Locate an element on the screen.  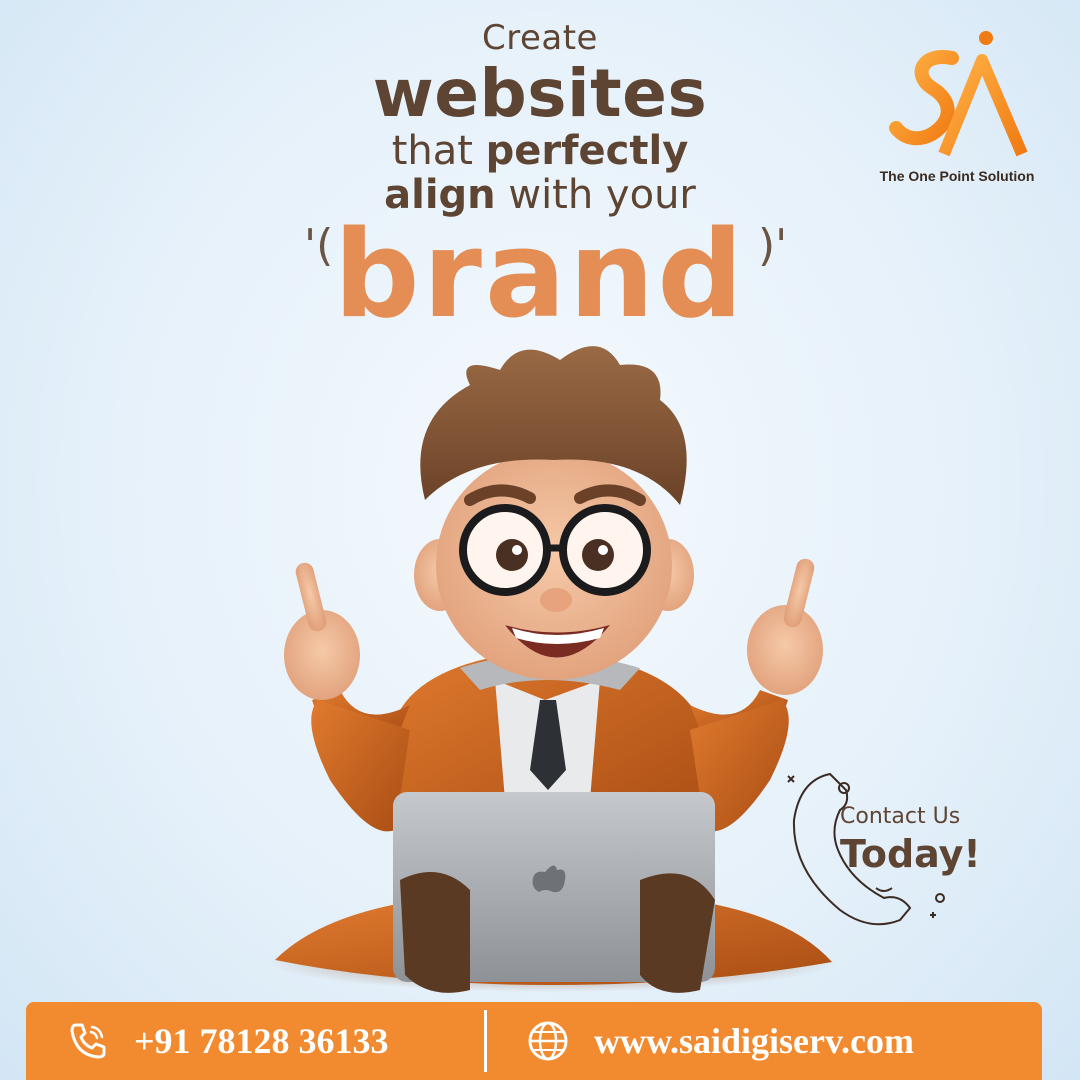
footer-divider is located at coordinates (485, 1041).